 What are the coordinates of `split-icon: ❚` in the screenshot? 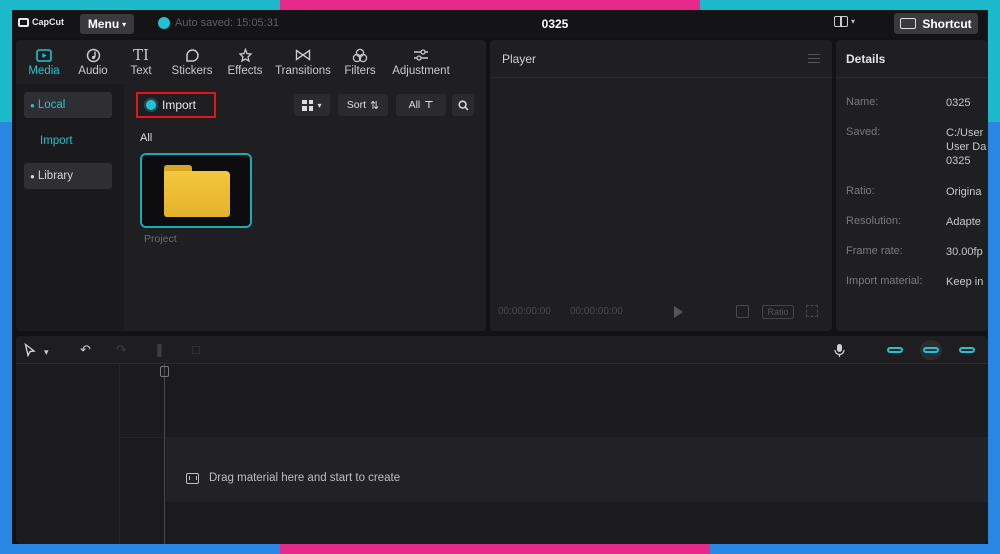 It's located at (159, 350).